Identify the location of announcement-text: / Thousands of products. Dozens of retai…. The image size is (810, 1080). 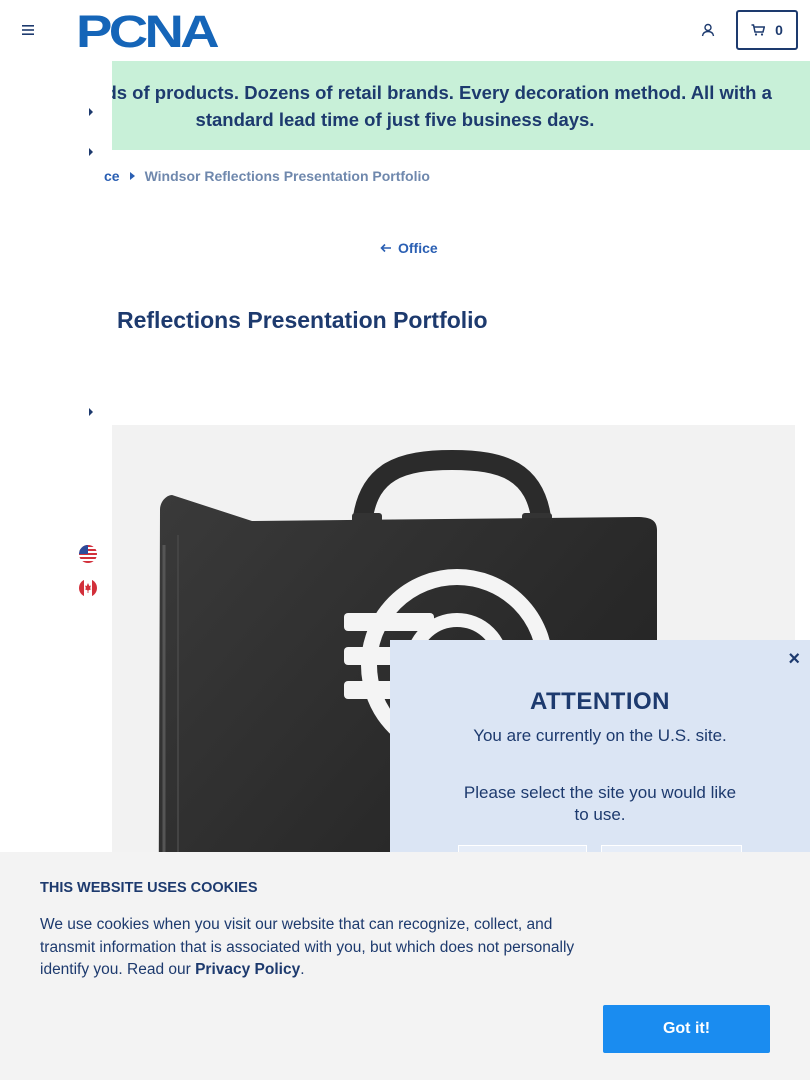
(395, 105).